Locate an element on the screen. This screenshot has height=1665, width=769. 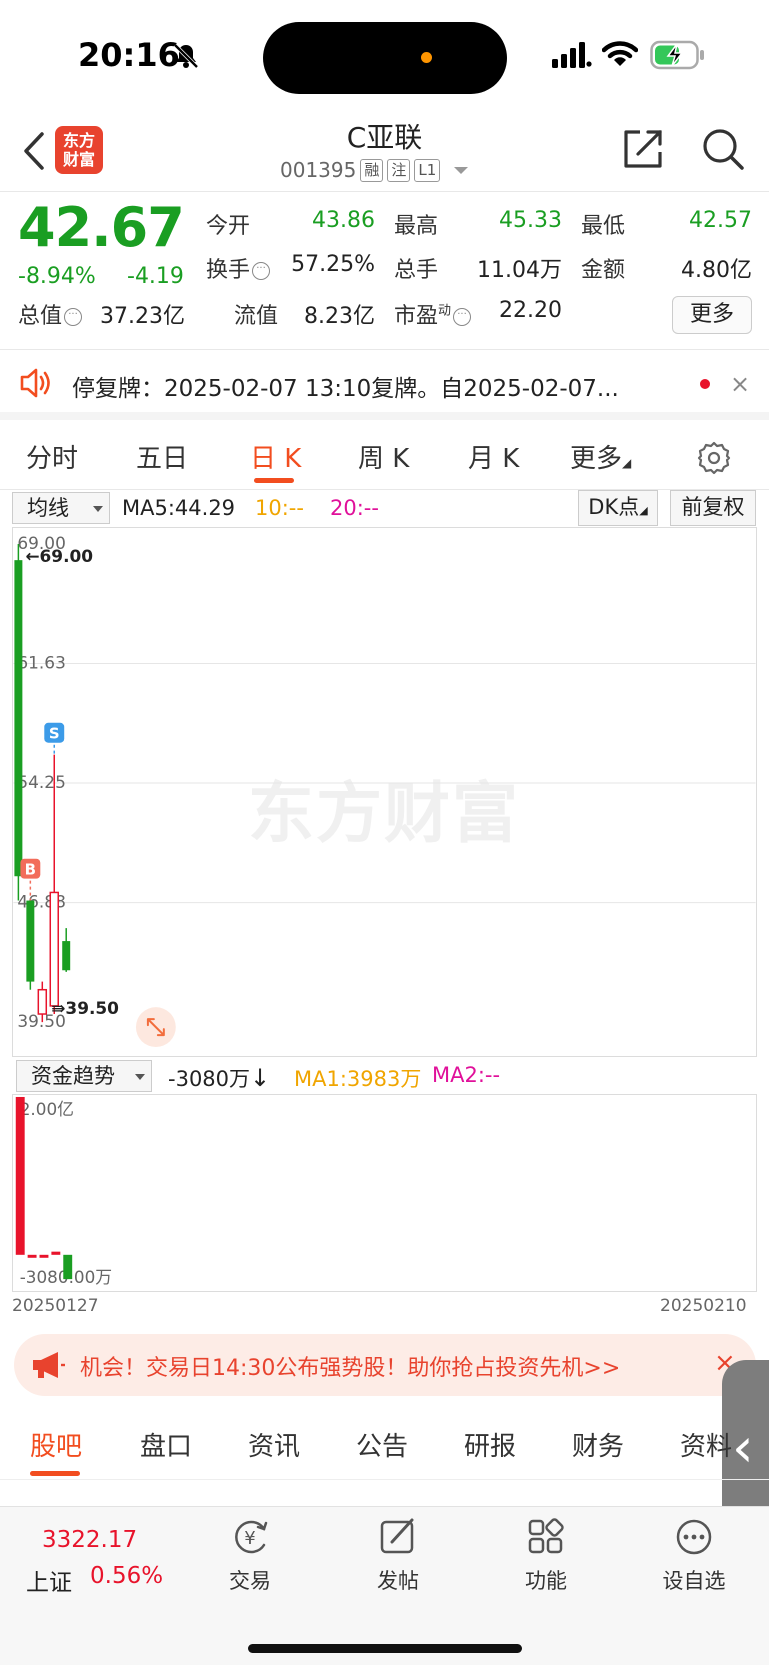
tab-weekly-k: 周 K is located at coordinates (383, 456).